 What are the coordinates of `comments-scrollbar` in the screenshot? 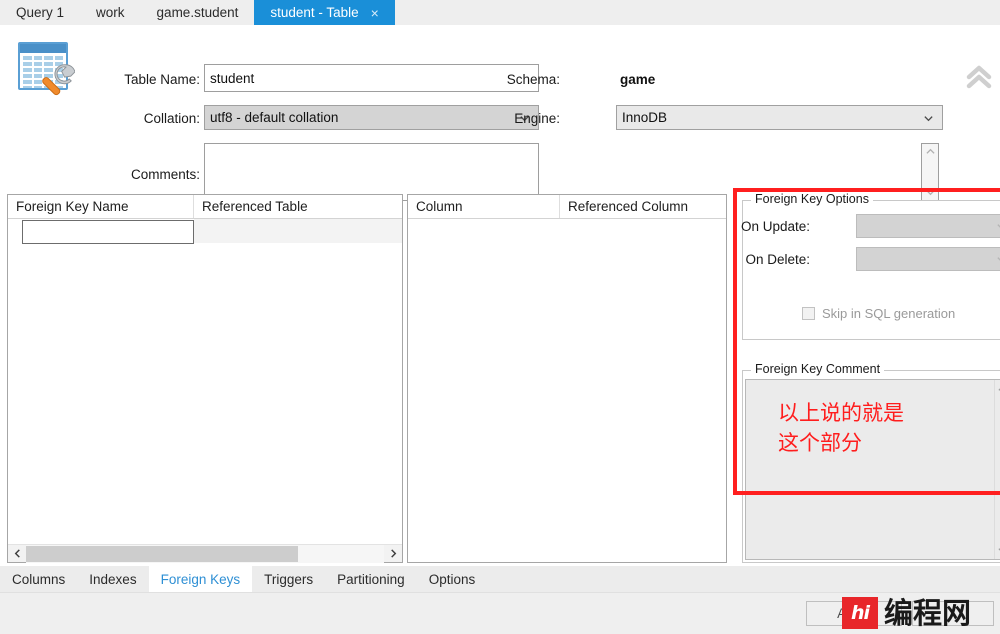 It's located at (930, 172).